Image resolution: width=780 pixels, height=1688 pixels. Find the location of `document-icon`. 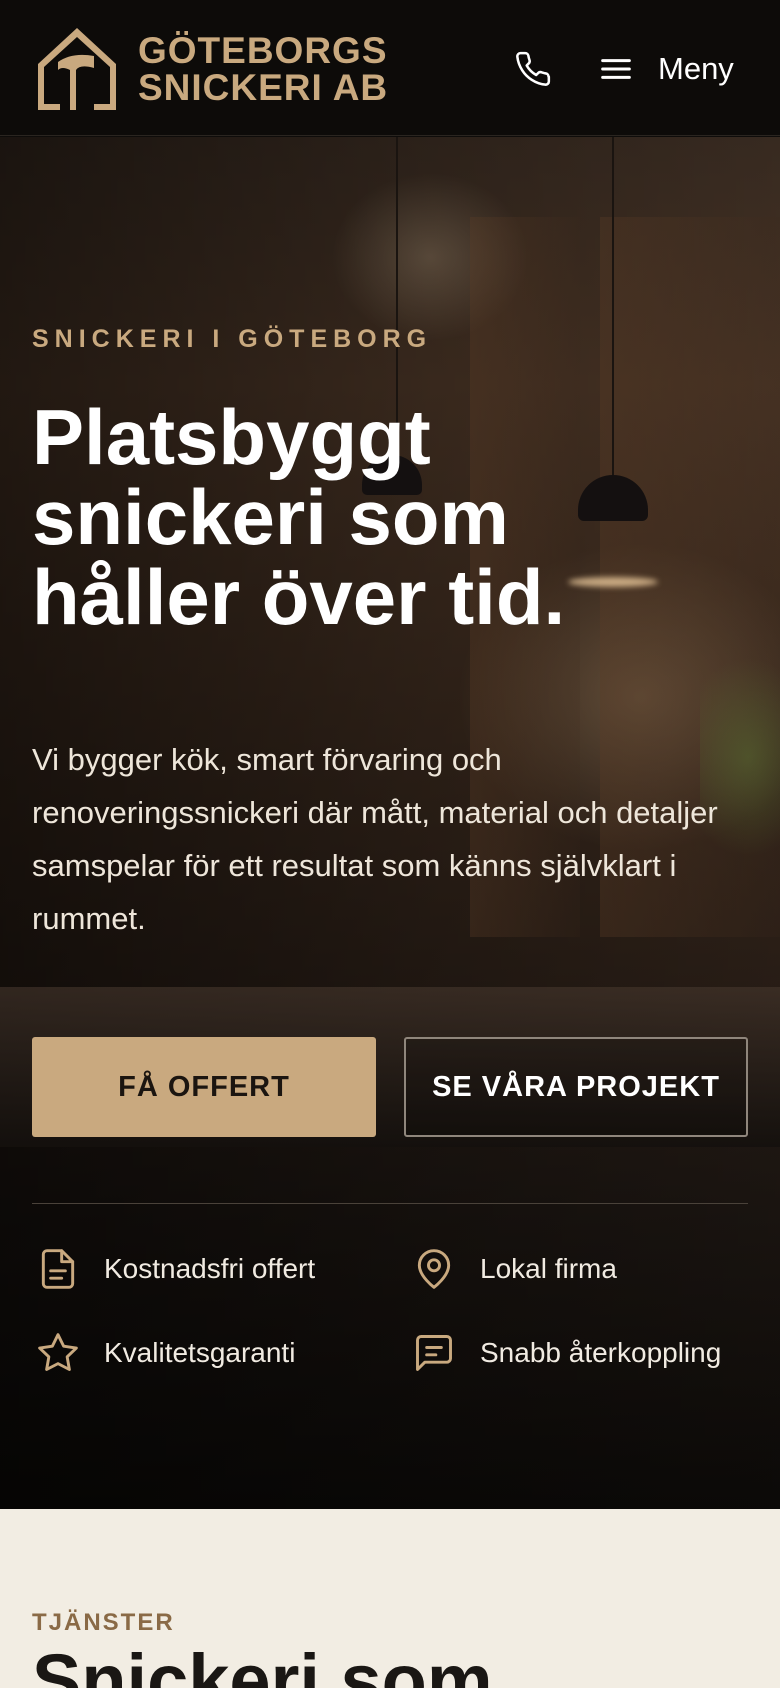

document-icon is located at coordinates (58, 1269).